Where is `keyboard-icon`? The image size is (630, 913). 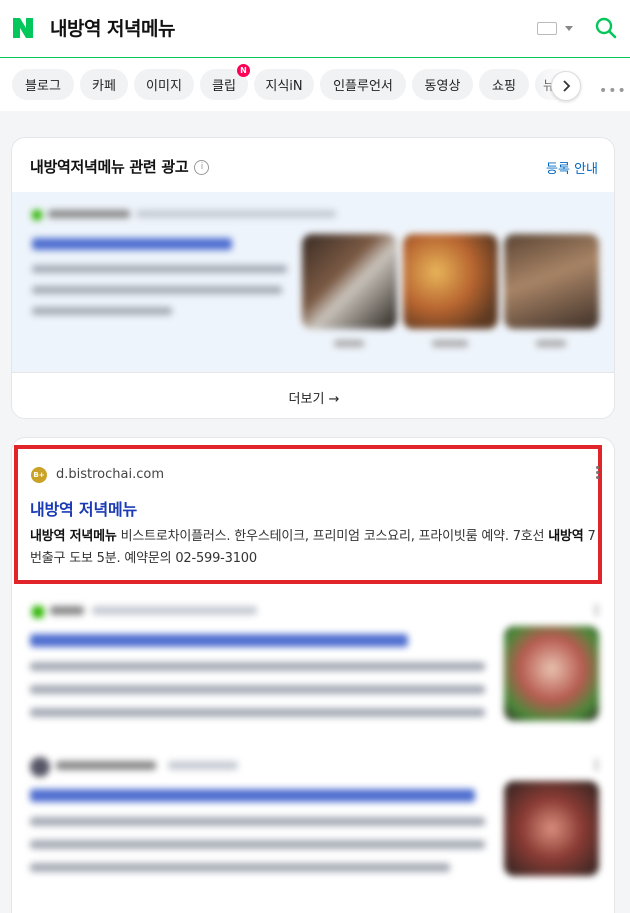
keyboard-icon is located at coordinates (547, 28).